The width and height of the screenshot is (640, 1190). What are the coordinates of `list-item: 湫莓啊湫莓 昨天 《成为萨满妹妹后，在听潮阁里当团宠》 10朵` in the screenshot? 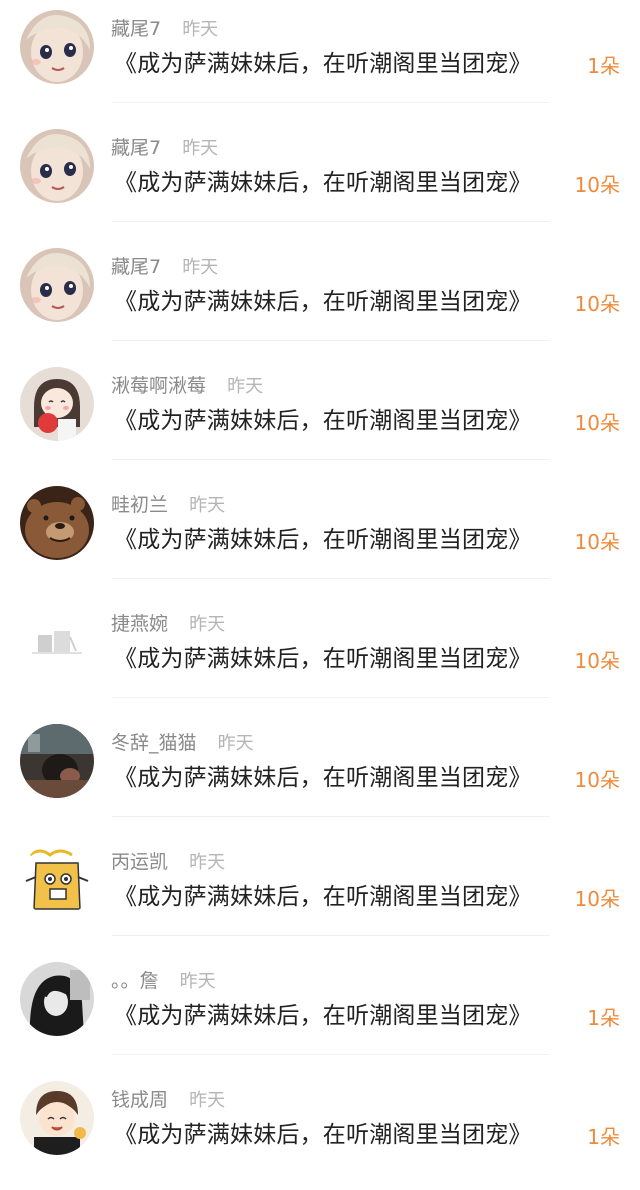 It's located at (320, 416).